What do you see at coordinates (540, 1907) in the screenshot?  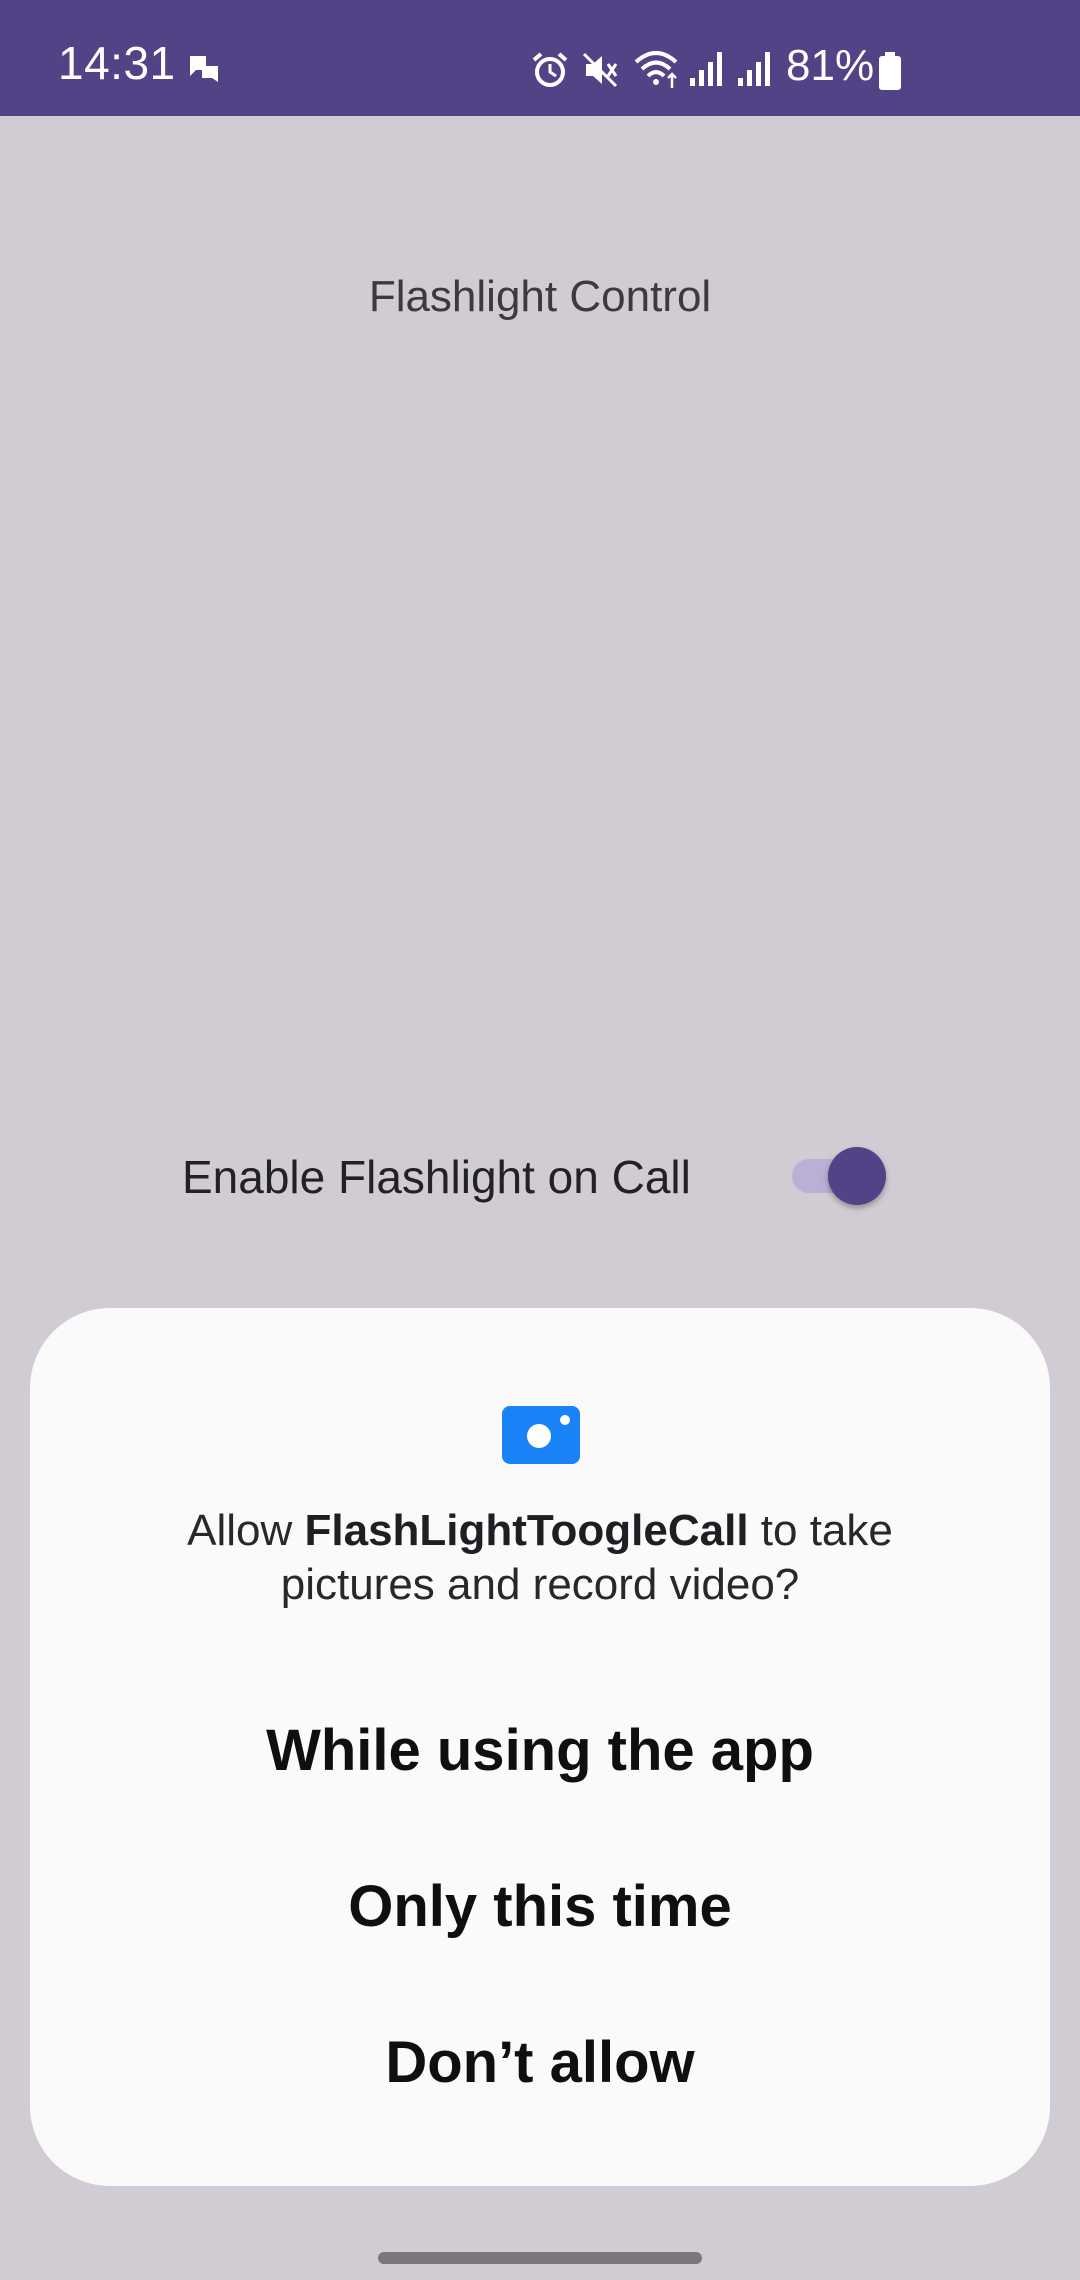 I see `only-this-time-button: Only this time` at bounding box center [540, 1907].